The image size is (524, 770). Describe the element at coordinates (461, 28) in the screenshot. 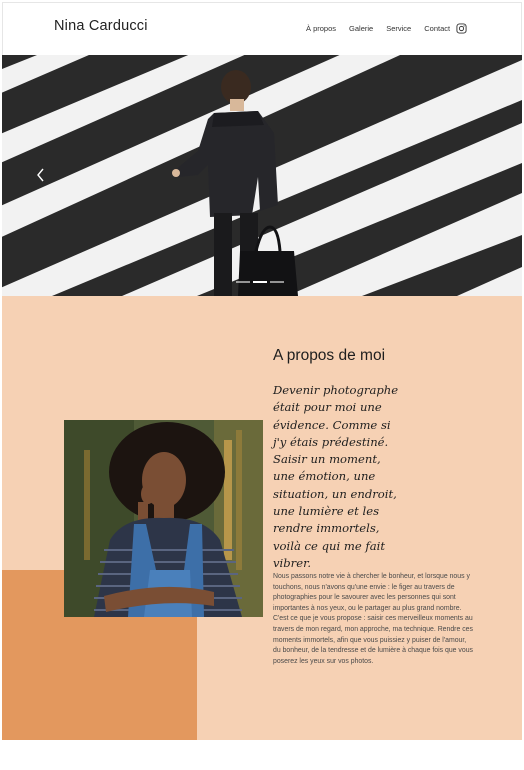

I see `instagram-icon` at that location.